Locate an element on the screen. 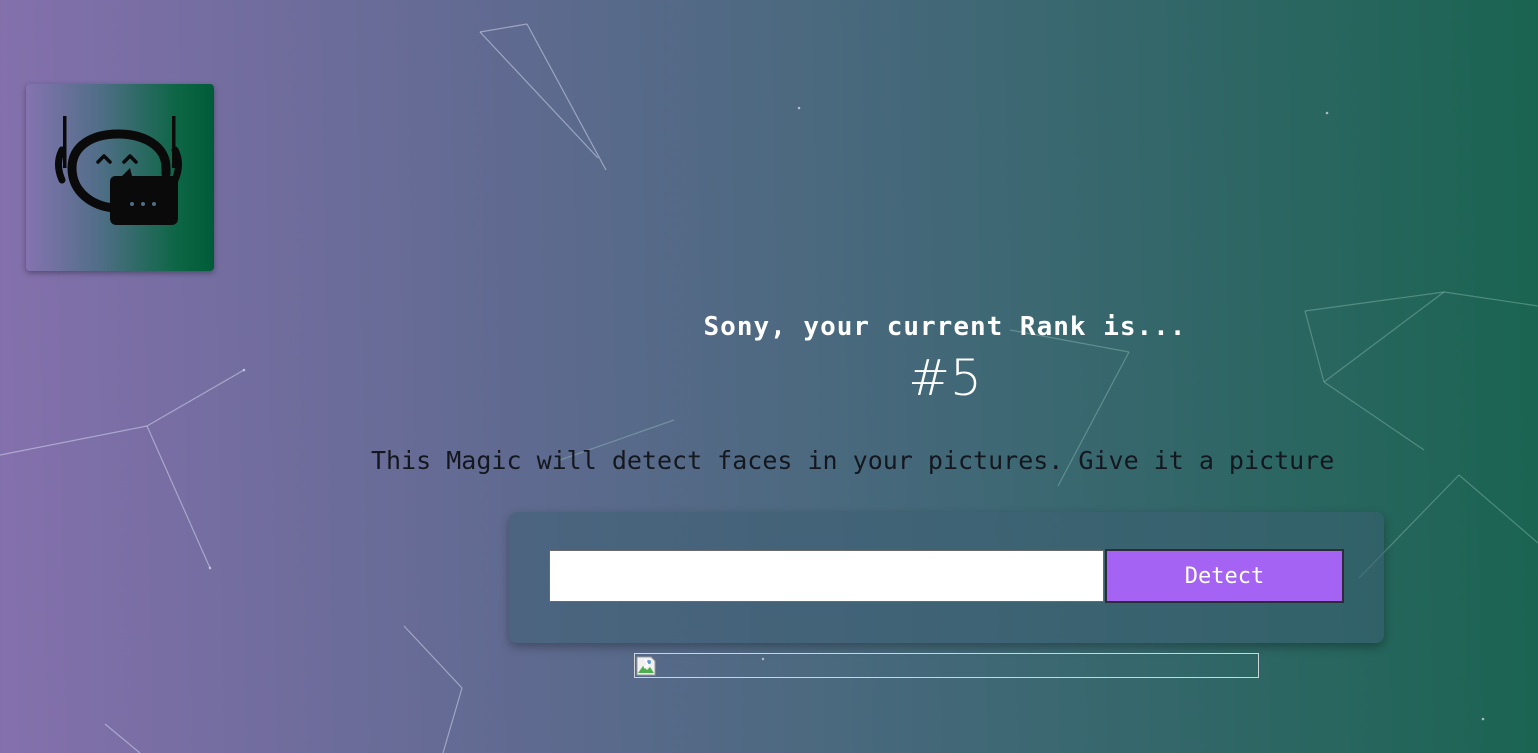 The image size is (1538, 753). image-link-form: Detect is located at coordinates (946, 577).